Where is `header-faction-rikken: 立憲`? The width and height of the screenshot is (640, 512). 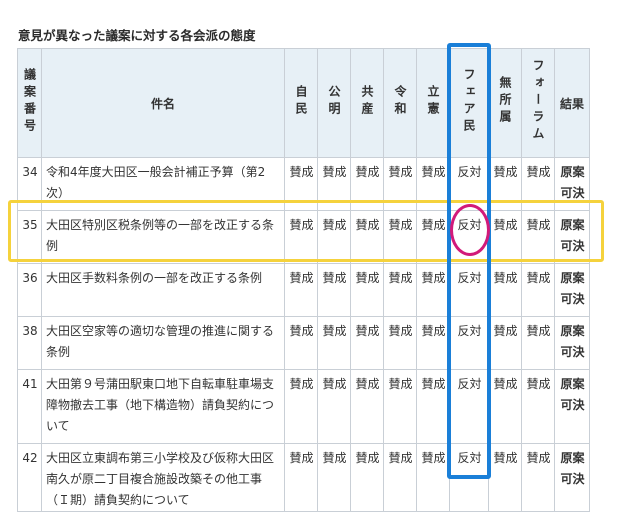 header-faction-rikken: 立憲 is located at coordinates (433, 103).